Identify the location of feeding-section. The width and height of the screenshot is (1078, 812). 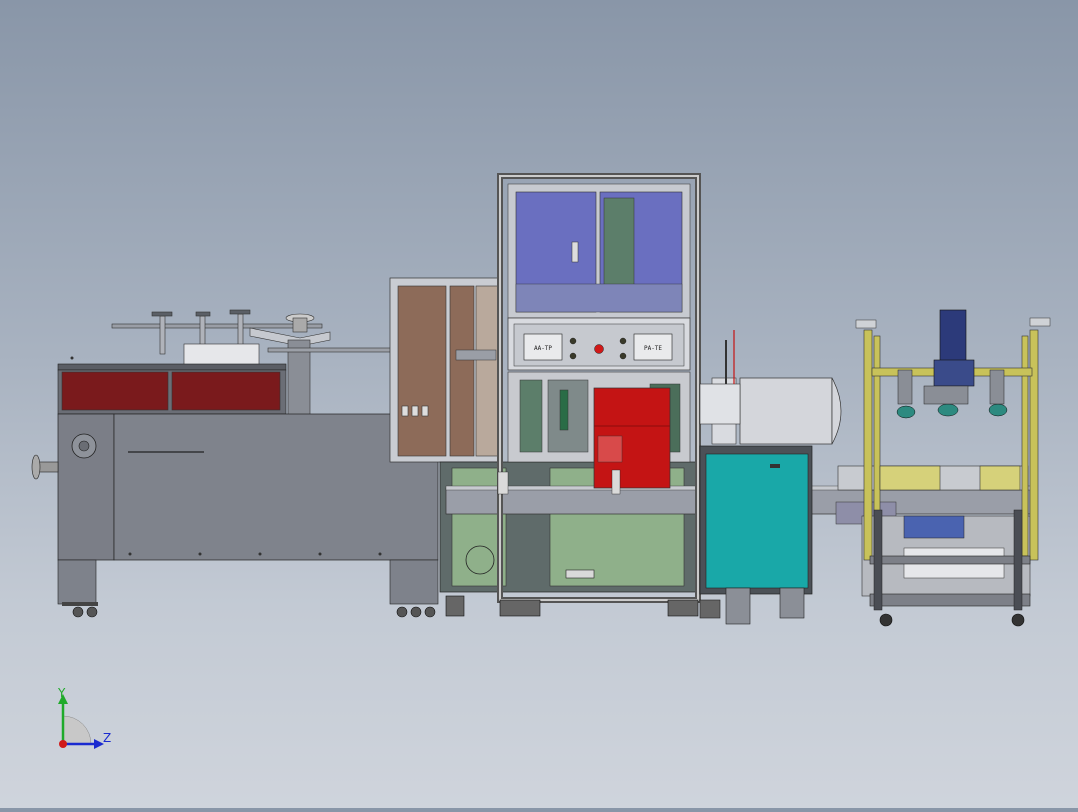
(446, 370).